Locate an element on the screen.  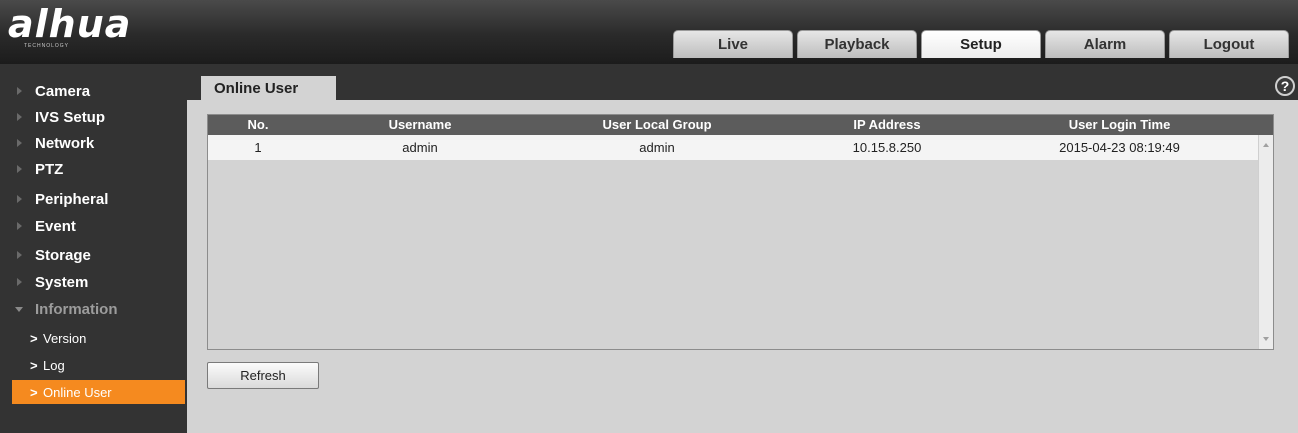
cell-user-local-group: admin is located at coordinates (657, 147).